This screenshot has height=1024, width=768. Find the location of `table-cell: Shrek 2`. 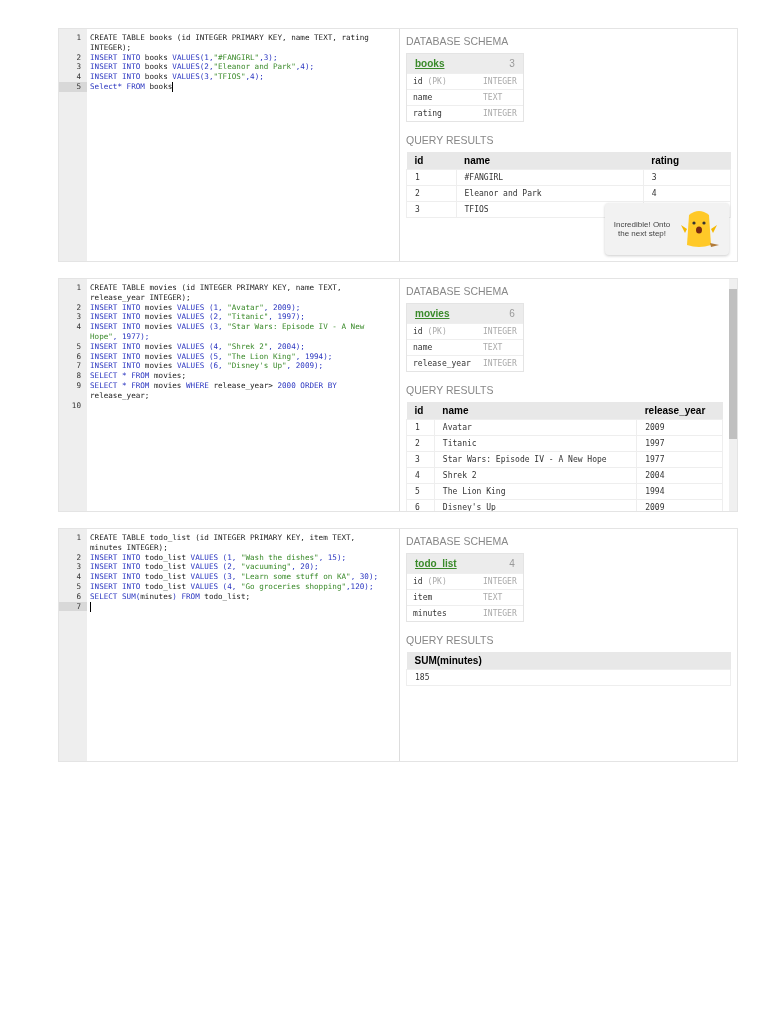

table-cell: Shrek 2 is located at coordinates (535, 475).